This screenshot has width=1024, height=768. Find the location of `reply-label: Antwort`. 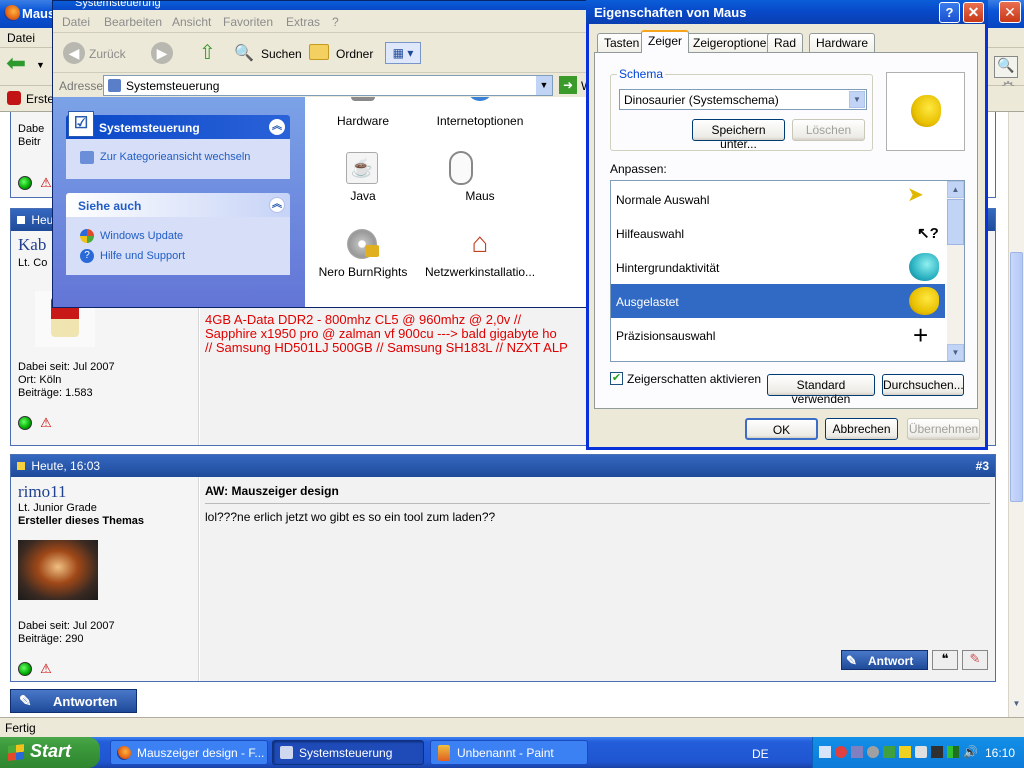

reply-label: Antwort is located at coordinates (891, 661).